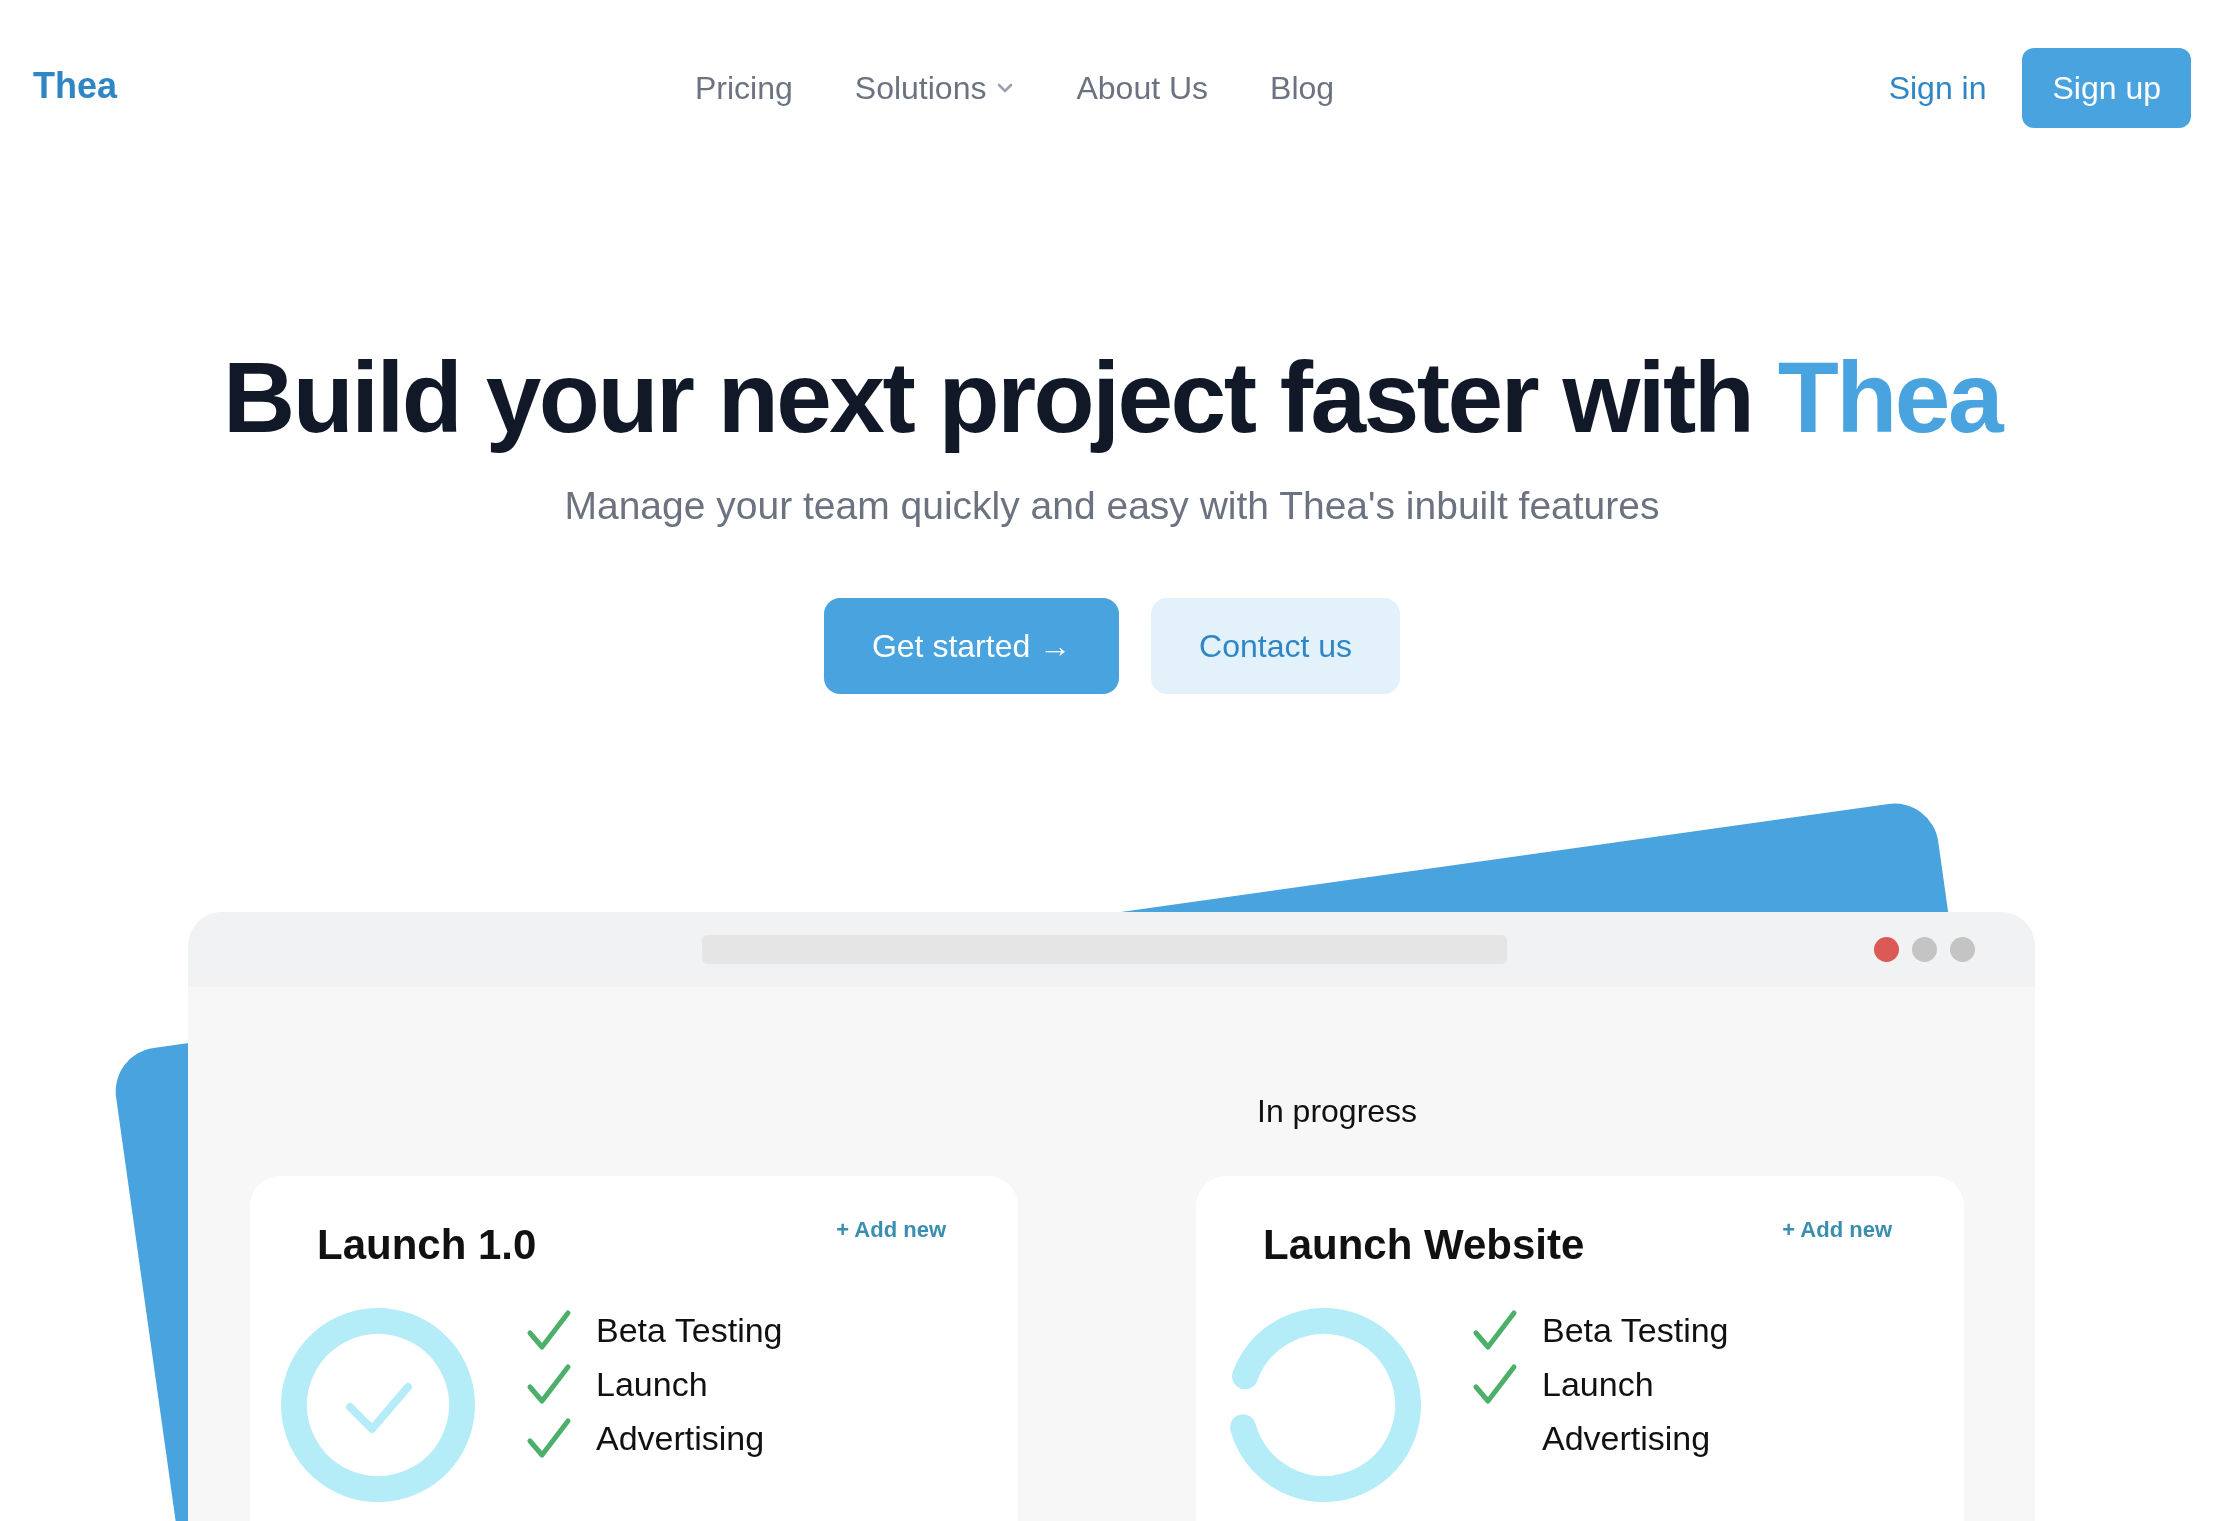  What do you see at coordinates (971, 646) in the screenshot?
I see `get-started-button: Get started →` at bounding box center [971, 646].